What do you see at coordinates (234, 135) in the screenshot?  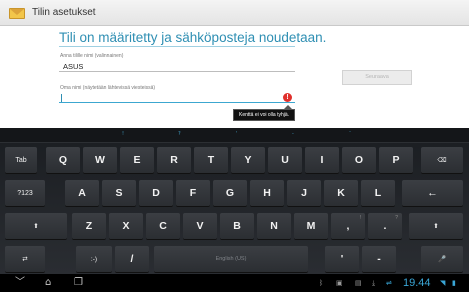 I see `keyboard-hint-strip: ! ? ' - ¨` at bounding box center [234, 135].